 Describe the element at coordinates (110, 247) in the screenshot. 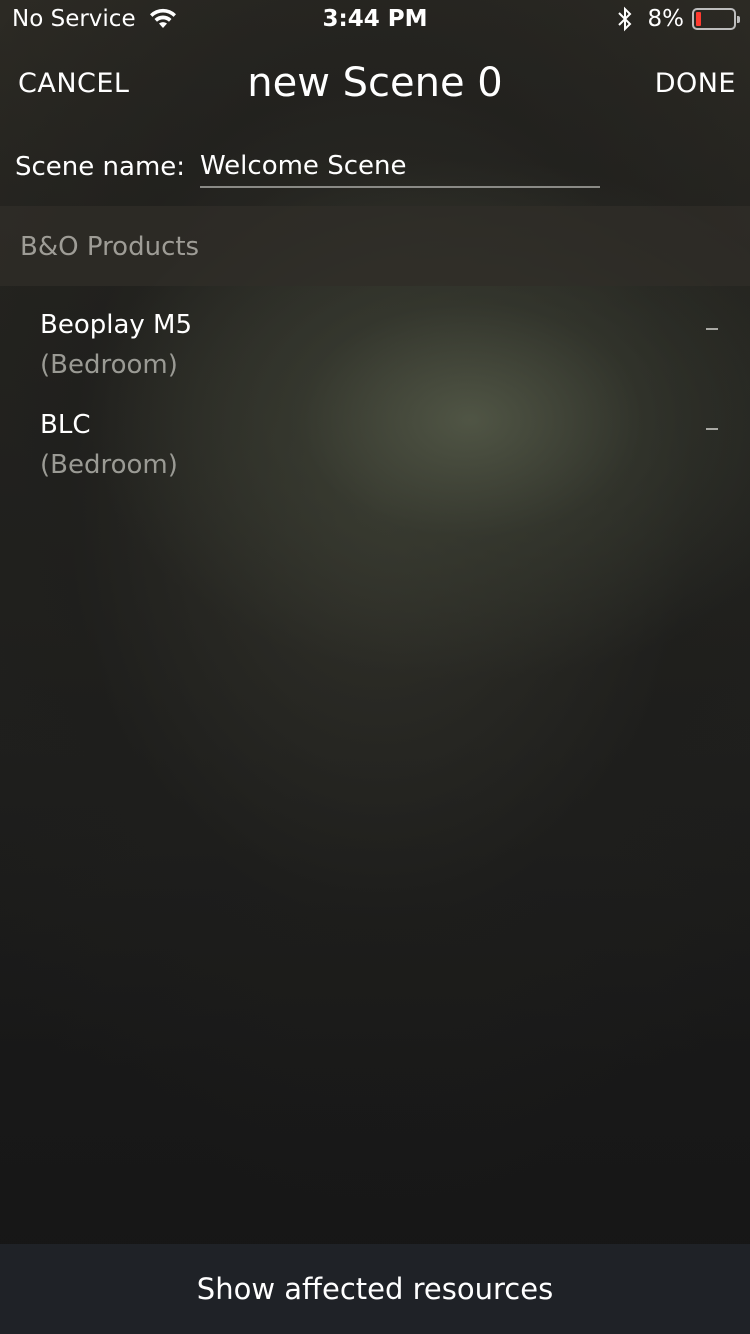

I see `section-title: B&O Products` at that location.